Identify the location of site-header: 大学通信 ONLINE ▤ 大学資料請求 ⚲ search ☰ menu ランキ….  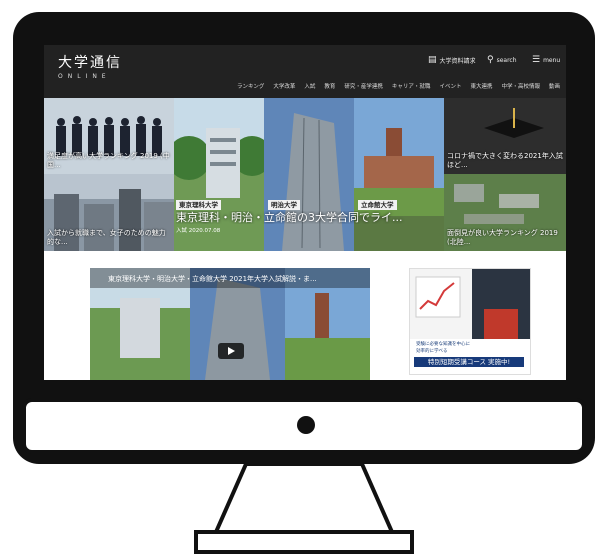
(305, 71).